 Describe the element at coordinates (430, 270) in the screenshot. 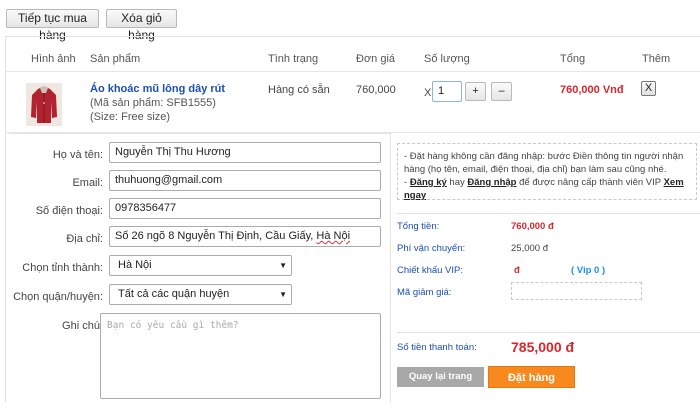

I see `vip-discount-label: Chiết khấu VIP:` at that location.